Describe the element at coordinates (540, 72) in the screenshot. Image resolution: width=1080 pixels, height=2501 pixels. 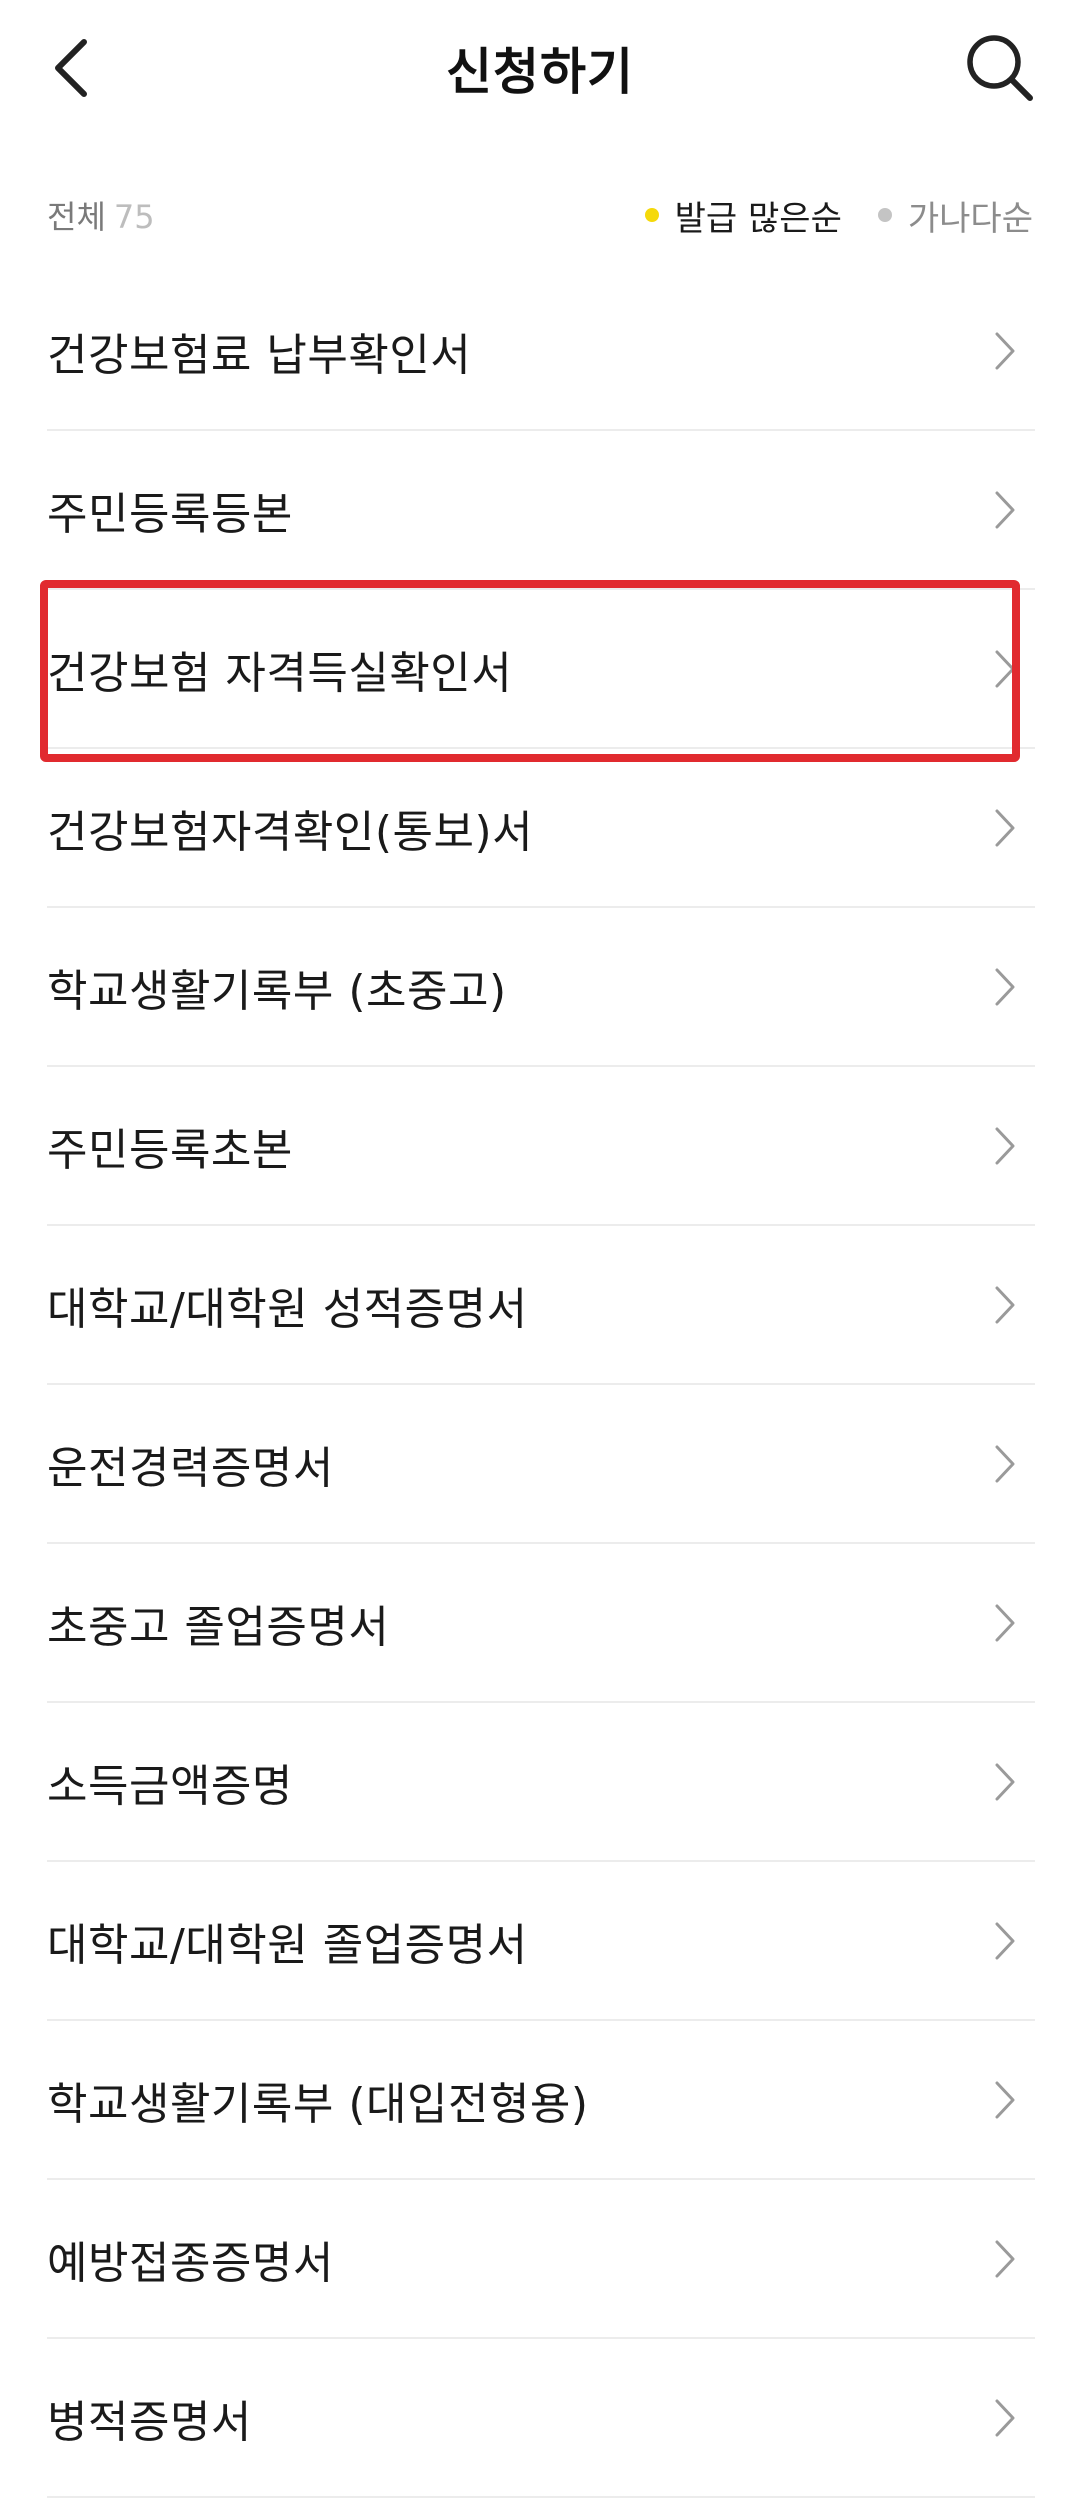
I see `page-title: 신청하기` at that location.